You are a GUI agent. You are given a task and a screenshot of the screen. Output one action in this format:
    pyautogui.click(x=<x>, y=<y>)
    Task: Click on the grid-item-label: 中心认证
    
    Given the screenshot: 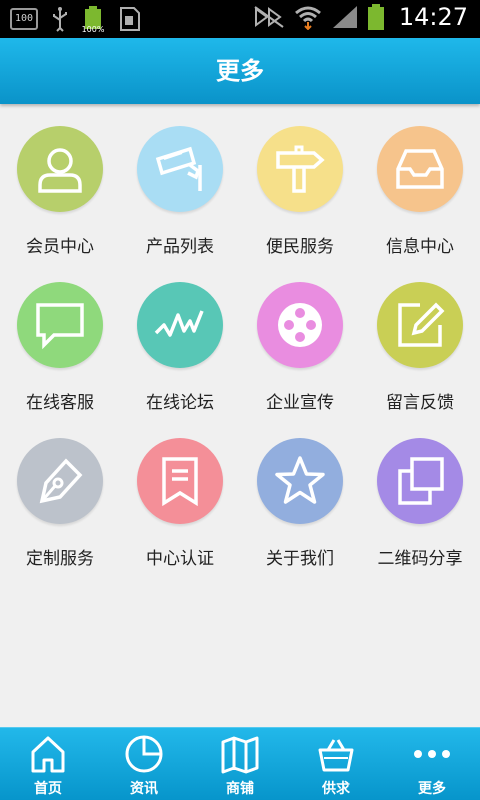 What is the action you would take?
    pyautogui.click(x=180, y=559)
    